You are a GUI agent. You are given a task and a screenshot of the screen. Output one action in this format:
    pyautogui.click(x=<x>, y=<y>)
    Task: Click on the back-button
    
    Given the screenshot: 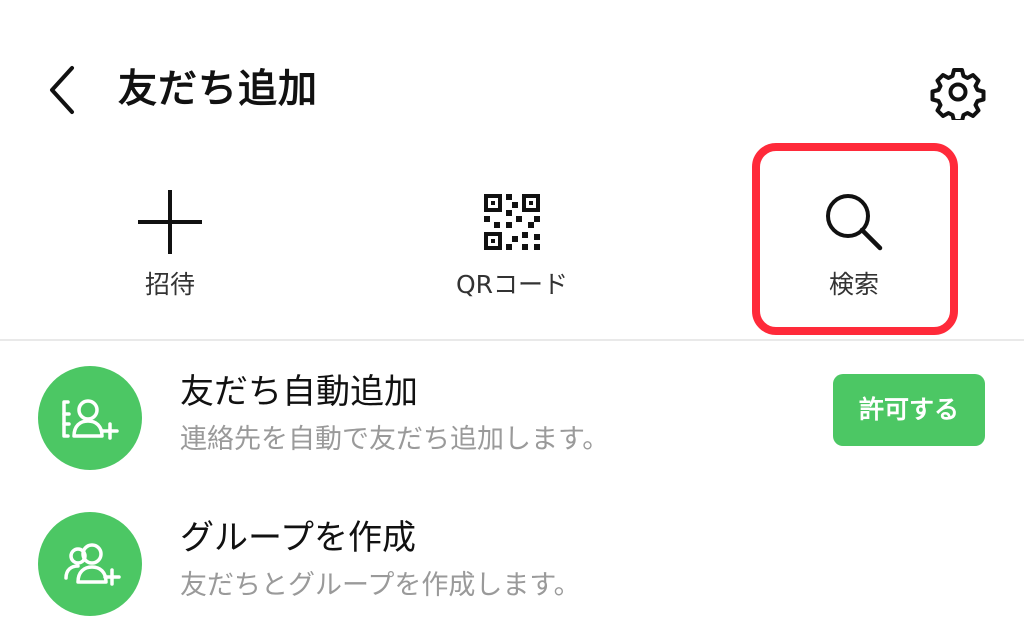 What is the action you would take?
    pyautogui.click(x=66, y=90)
    